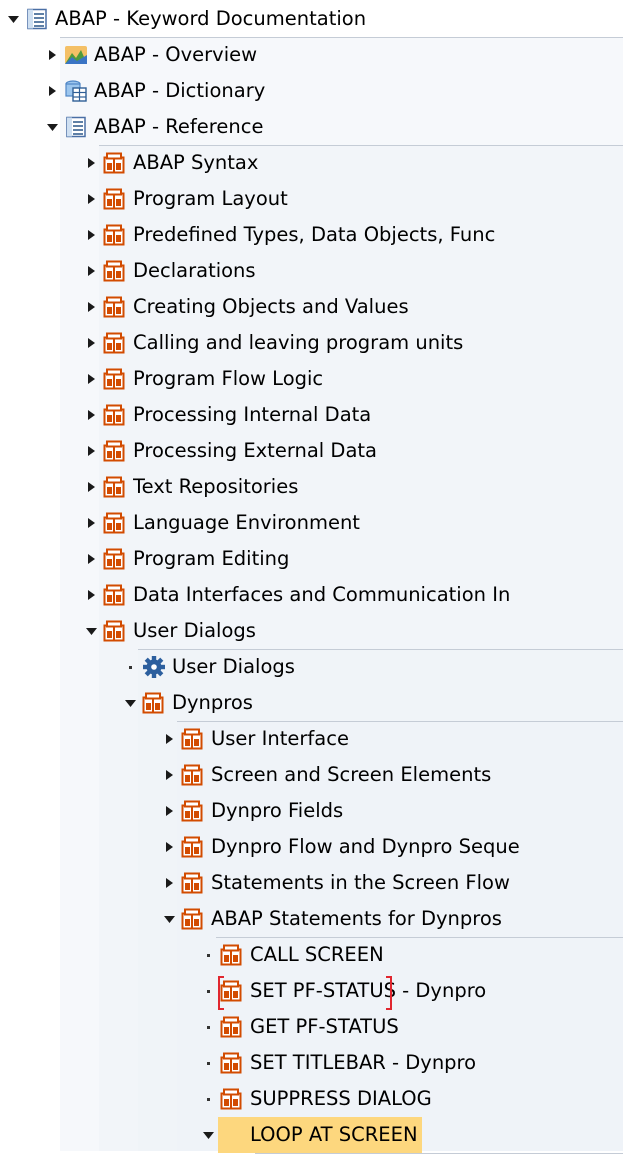  What do you see at coordinates (194, 270) in the screenshot?
I see `tree-node-label: Declarations` at bounding box center [194, 270].